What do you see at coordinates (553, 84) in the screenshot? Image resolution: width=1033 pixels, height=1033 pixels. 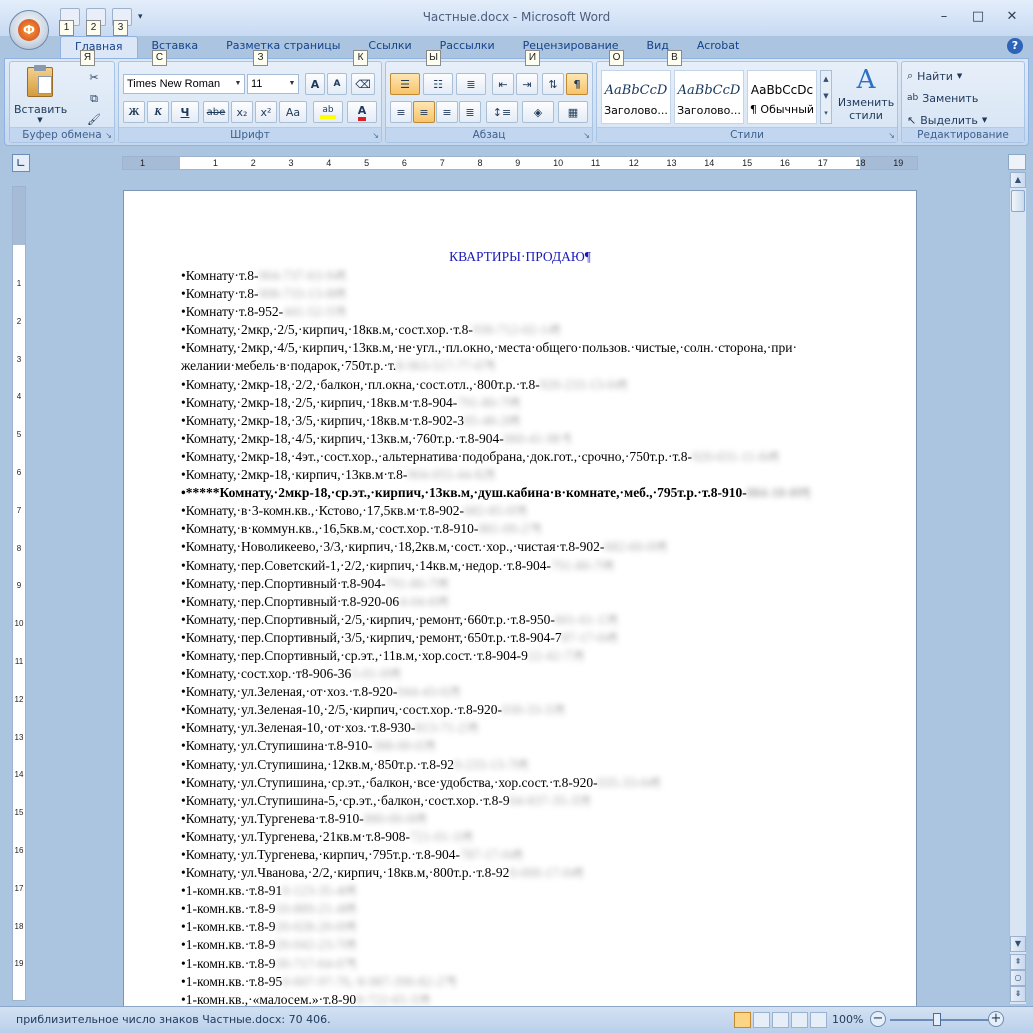 I see `sort-icon: ⇅` at bounding box center [553, 84].